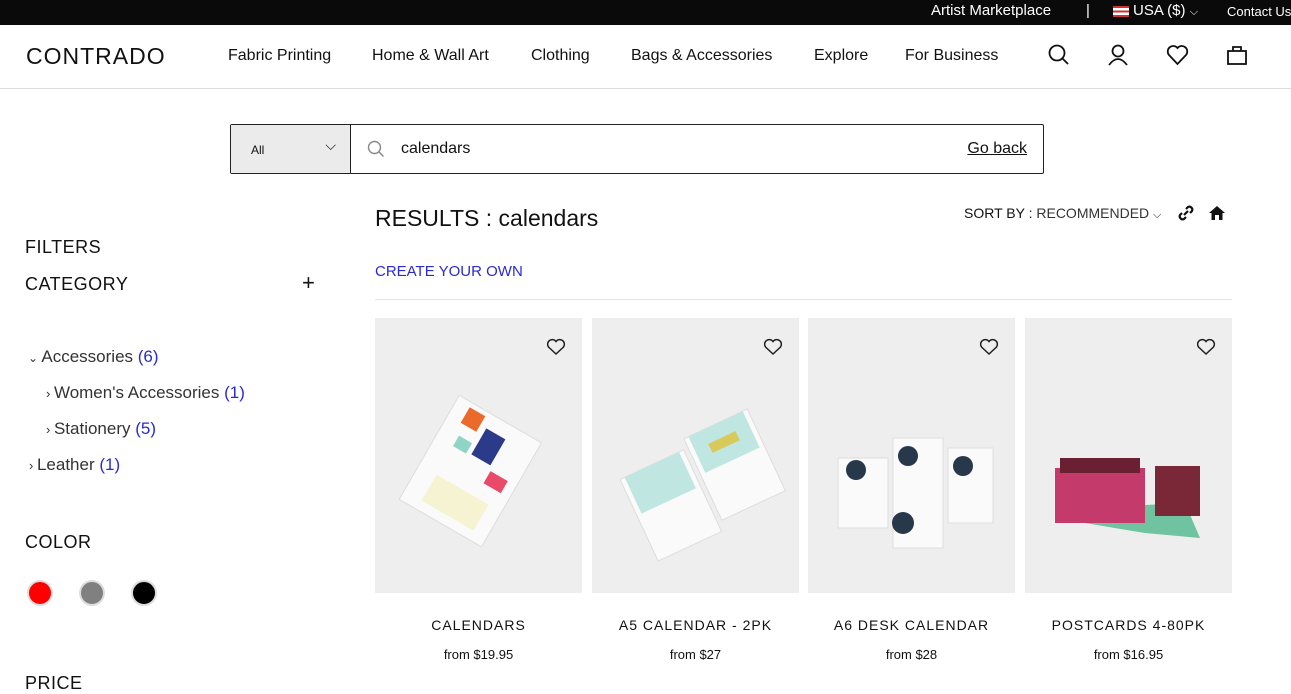 The image size is (1291, 694). I want to click on nav-bags-accessories: Bags & Accessories, so click(701, 56).